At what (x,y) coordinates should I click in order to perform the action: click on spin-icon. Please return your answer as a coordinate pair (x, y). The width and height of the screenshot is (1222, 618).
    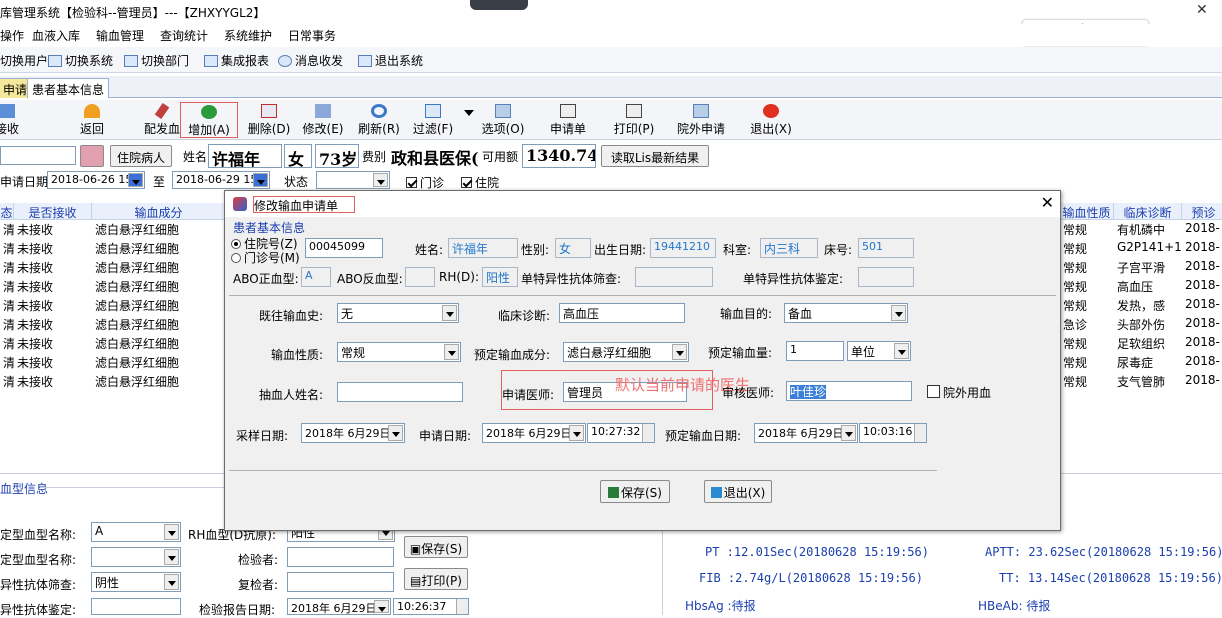
    Looking at the image, I should click on (462, 606).